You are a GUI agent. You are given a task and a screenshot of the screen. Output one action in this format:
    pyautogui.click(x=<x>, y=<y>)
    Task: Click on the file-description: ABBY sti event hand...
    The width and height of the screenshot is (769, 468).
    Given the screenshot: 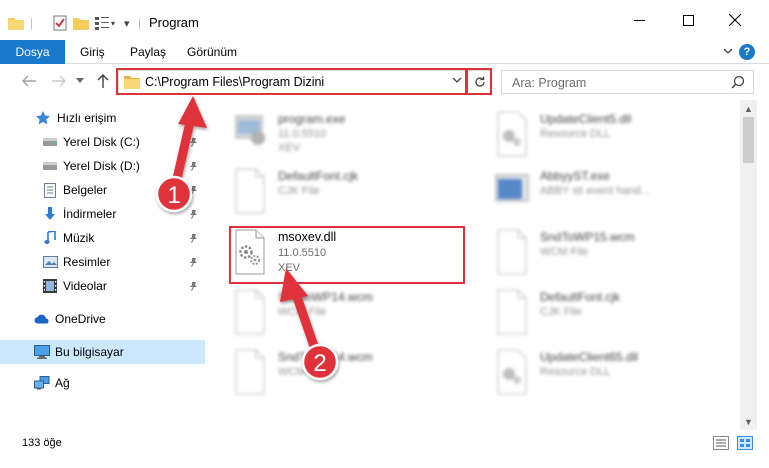 What is the action you would take?
    pyautogui.click(x=595, y=191)
    